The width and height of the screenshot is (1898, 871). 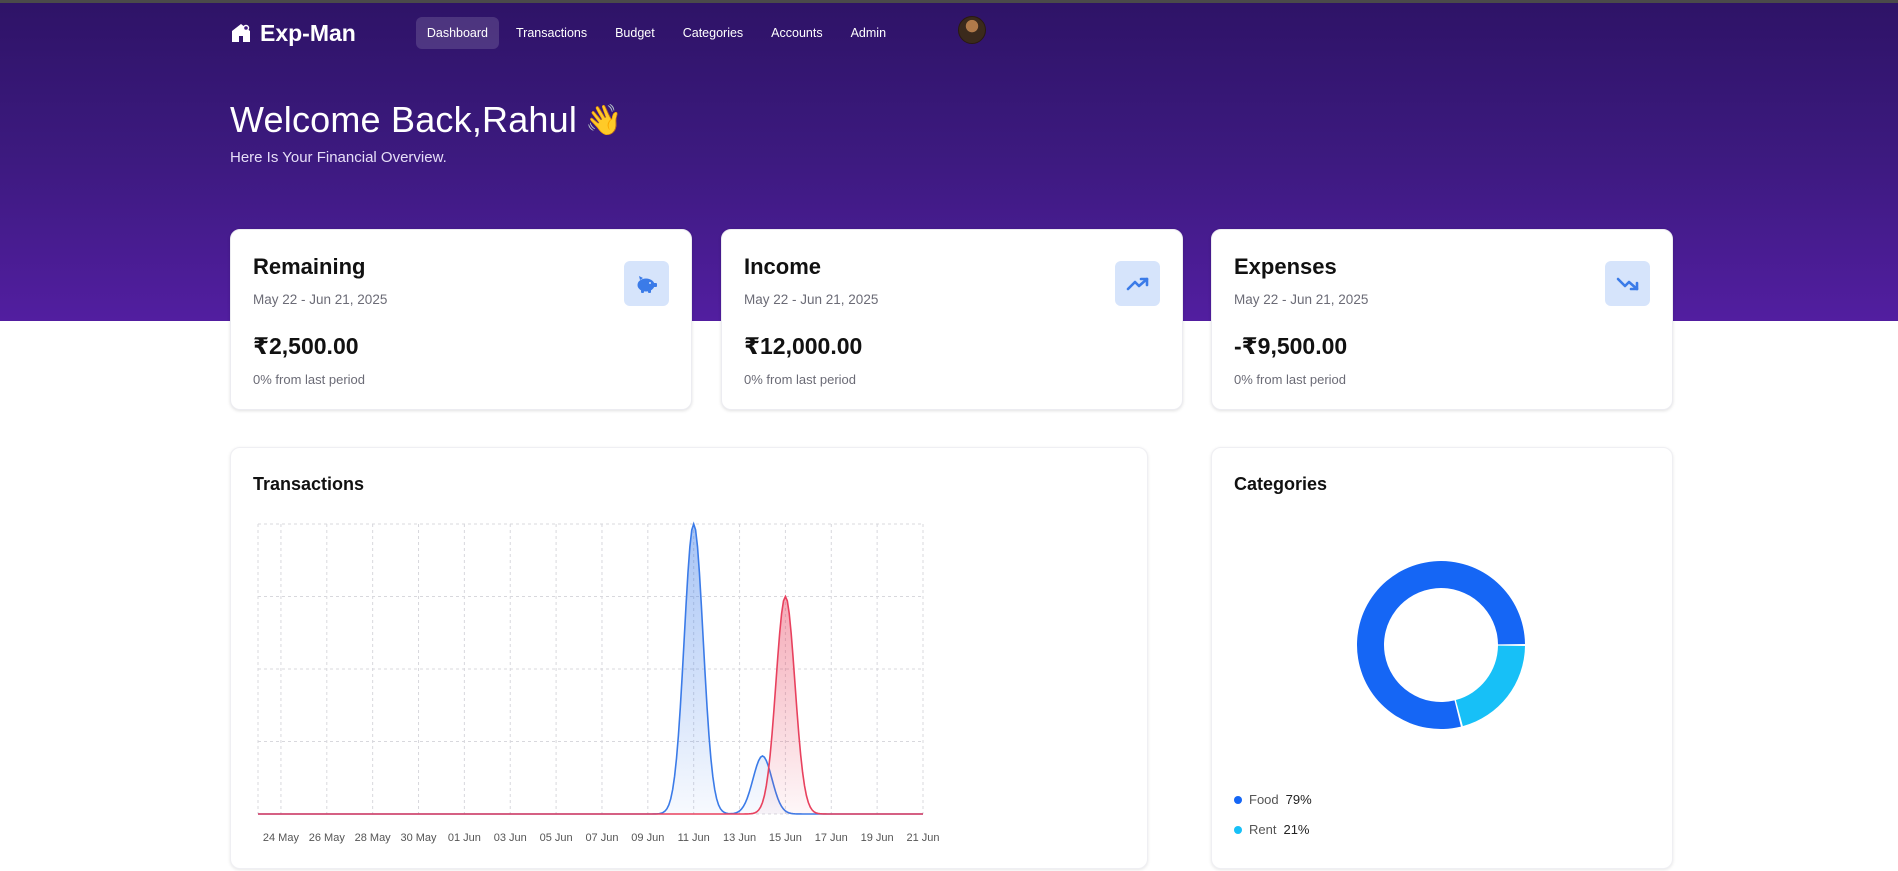 I want to click on categories-panel: Categories Food 79% Rent 21%, so click(x=1442, y=658).